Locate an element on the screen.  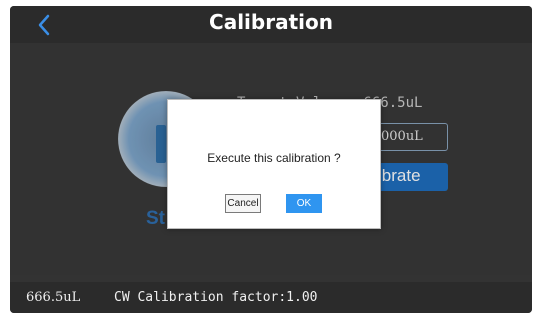
header-bar: Calibration is located at coordinates (271, 24).